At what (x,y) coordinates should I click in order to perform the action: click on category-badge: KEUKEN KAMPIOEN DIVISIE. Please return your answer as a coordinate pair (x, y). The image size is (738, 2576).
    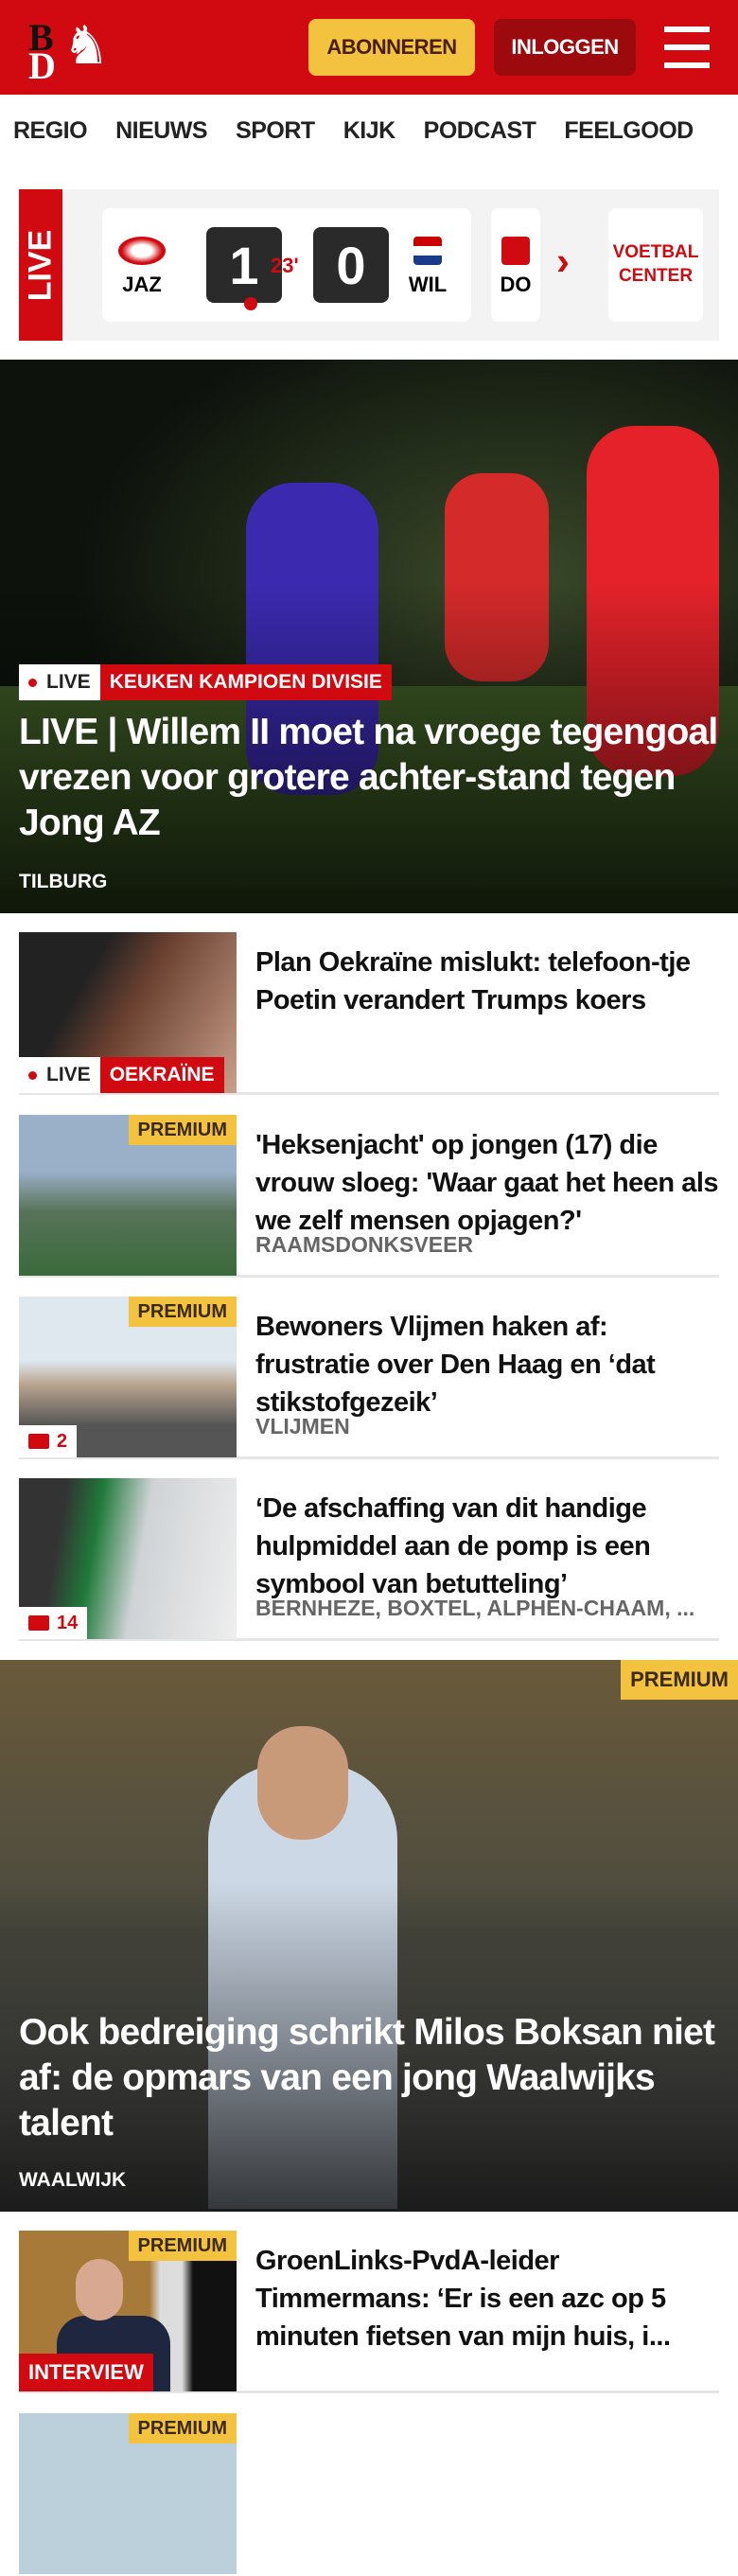
    Looking at the image, I should click on (245, 682).